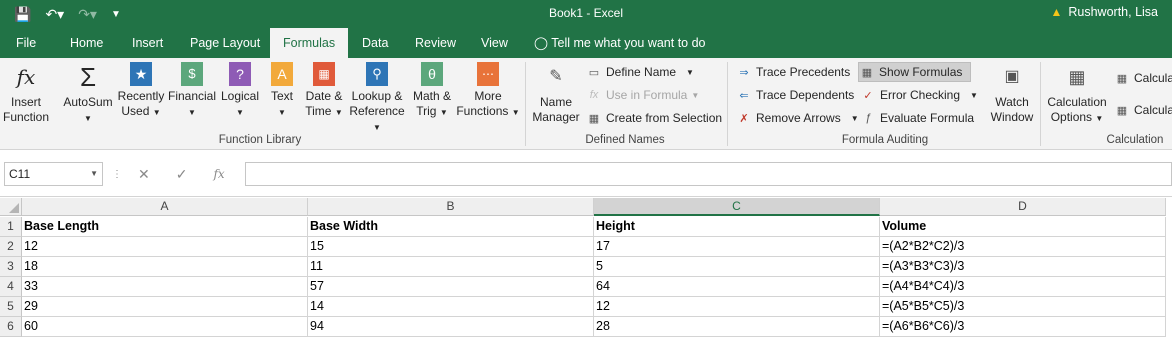 The width and height of the screenshot is (1172, 339). What do you see at coordinates (11, 207) in the screenshot?
I see `select-all-button` at bounding box center [11, 207].